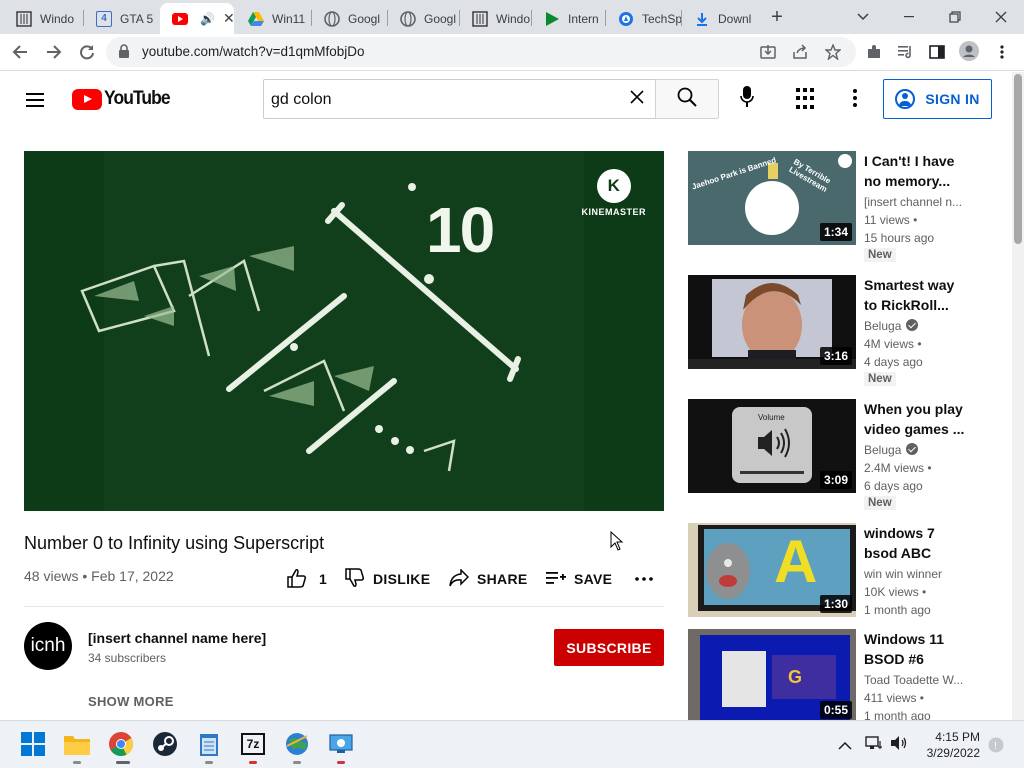 The height and width of the screenshot is (768, 1024). Describe the element at coordinates (898, 468) in the screenshot. I see `recommendation-views: 2.4M views •` at that location.